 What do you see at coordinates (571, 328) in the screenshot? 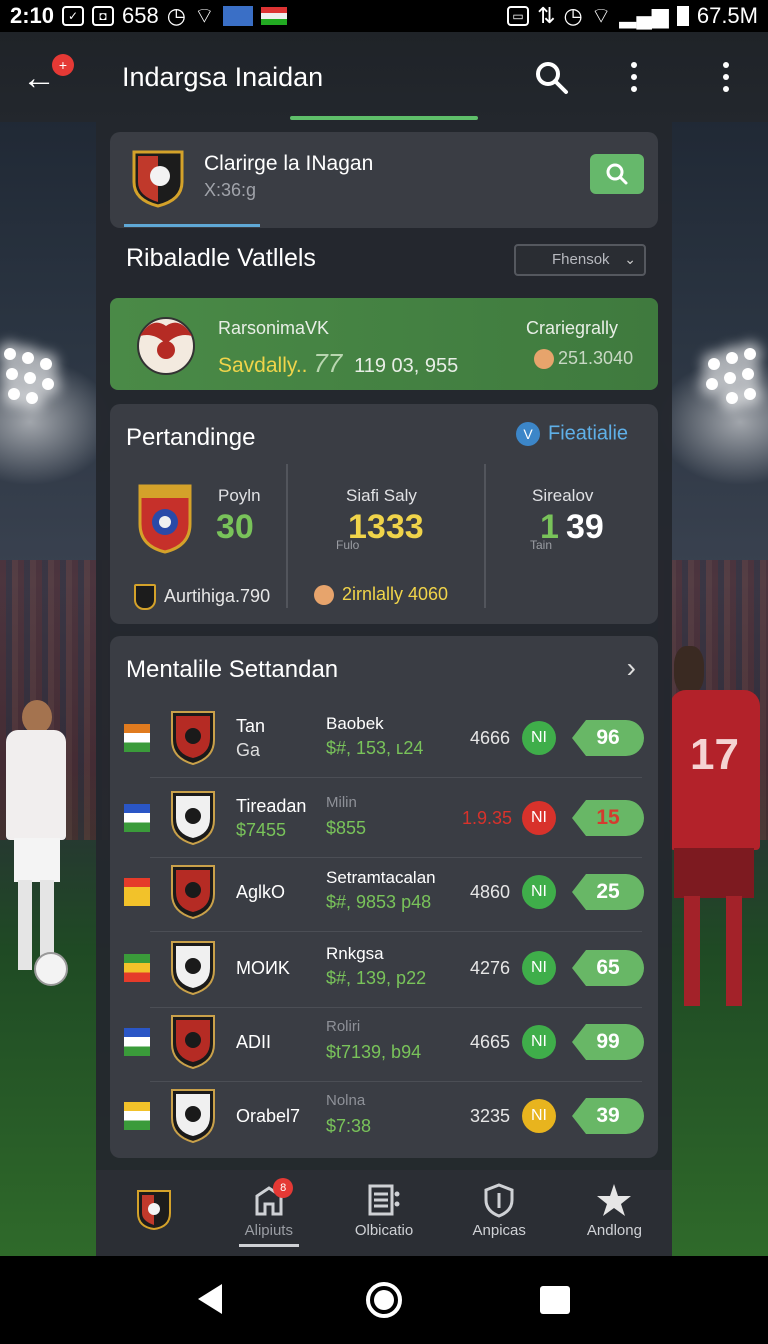
I see `highlight-right-label: Crariegrally` at bounding box center [571, 328].